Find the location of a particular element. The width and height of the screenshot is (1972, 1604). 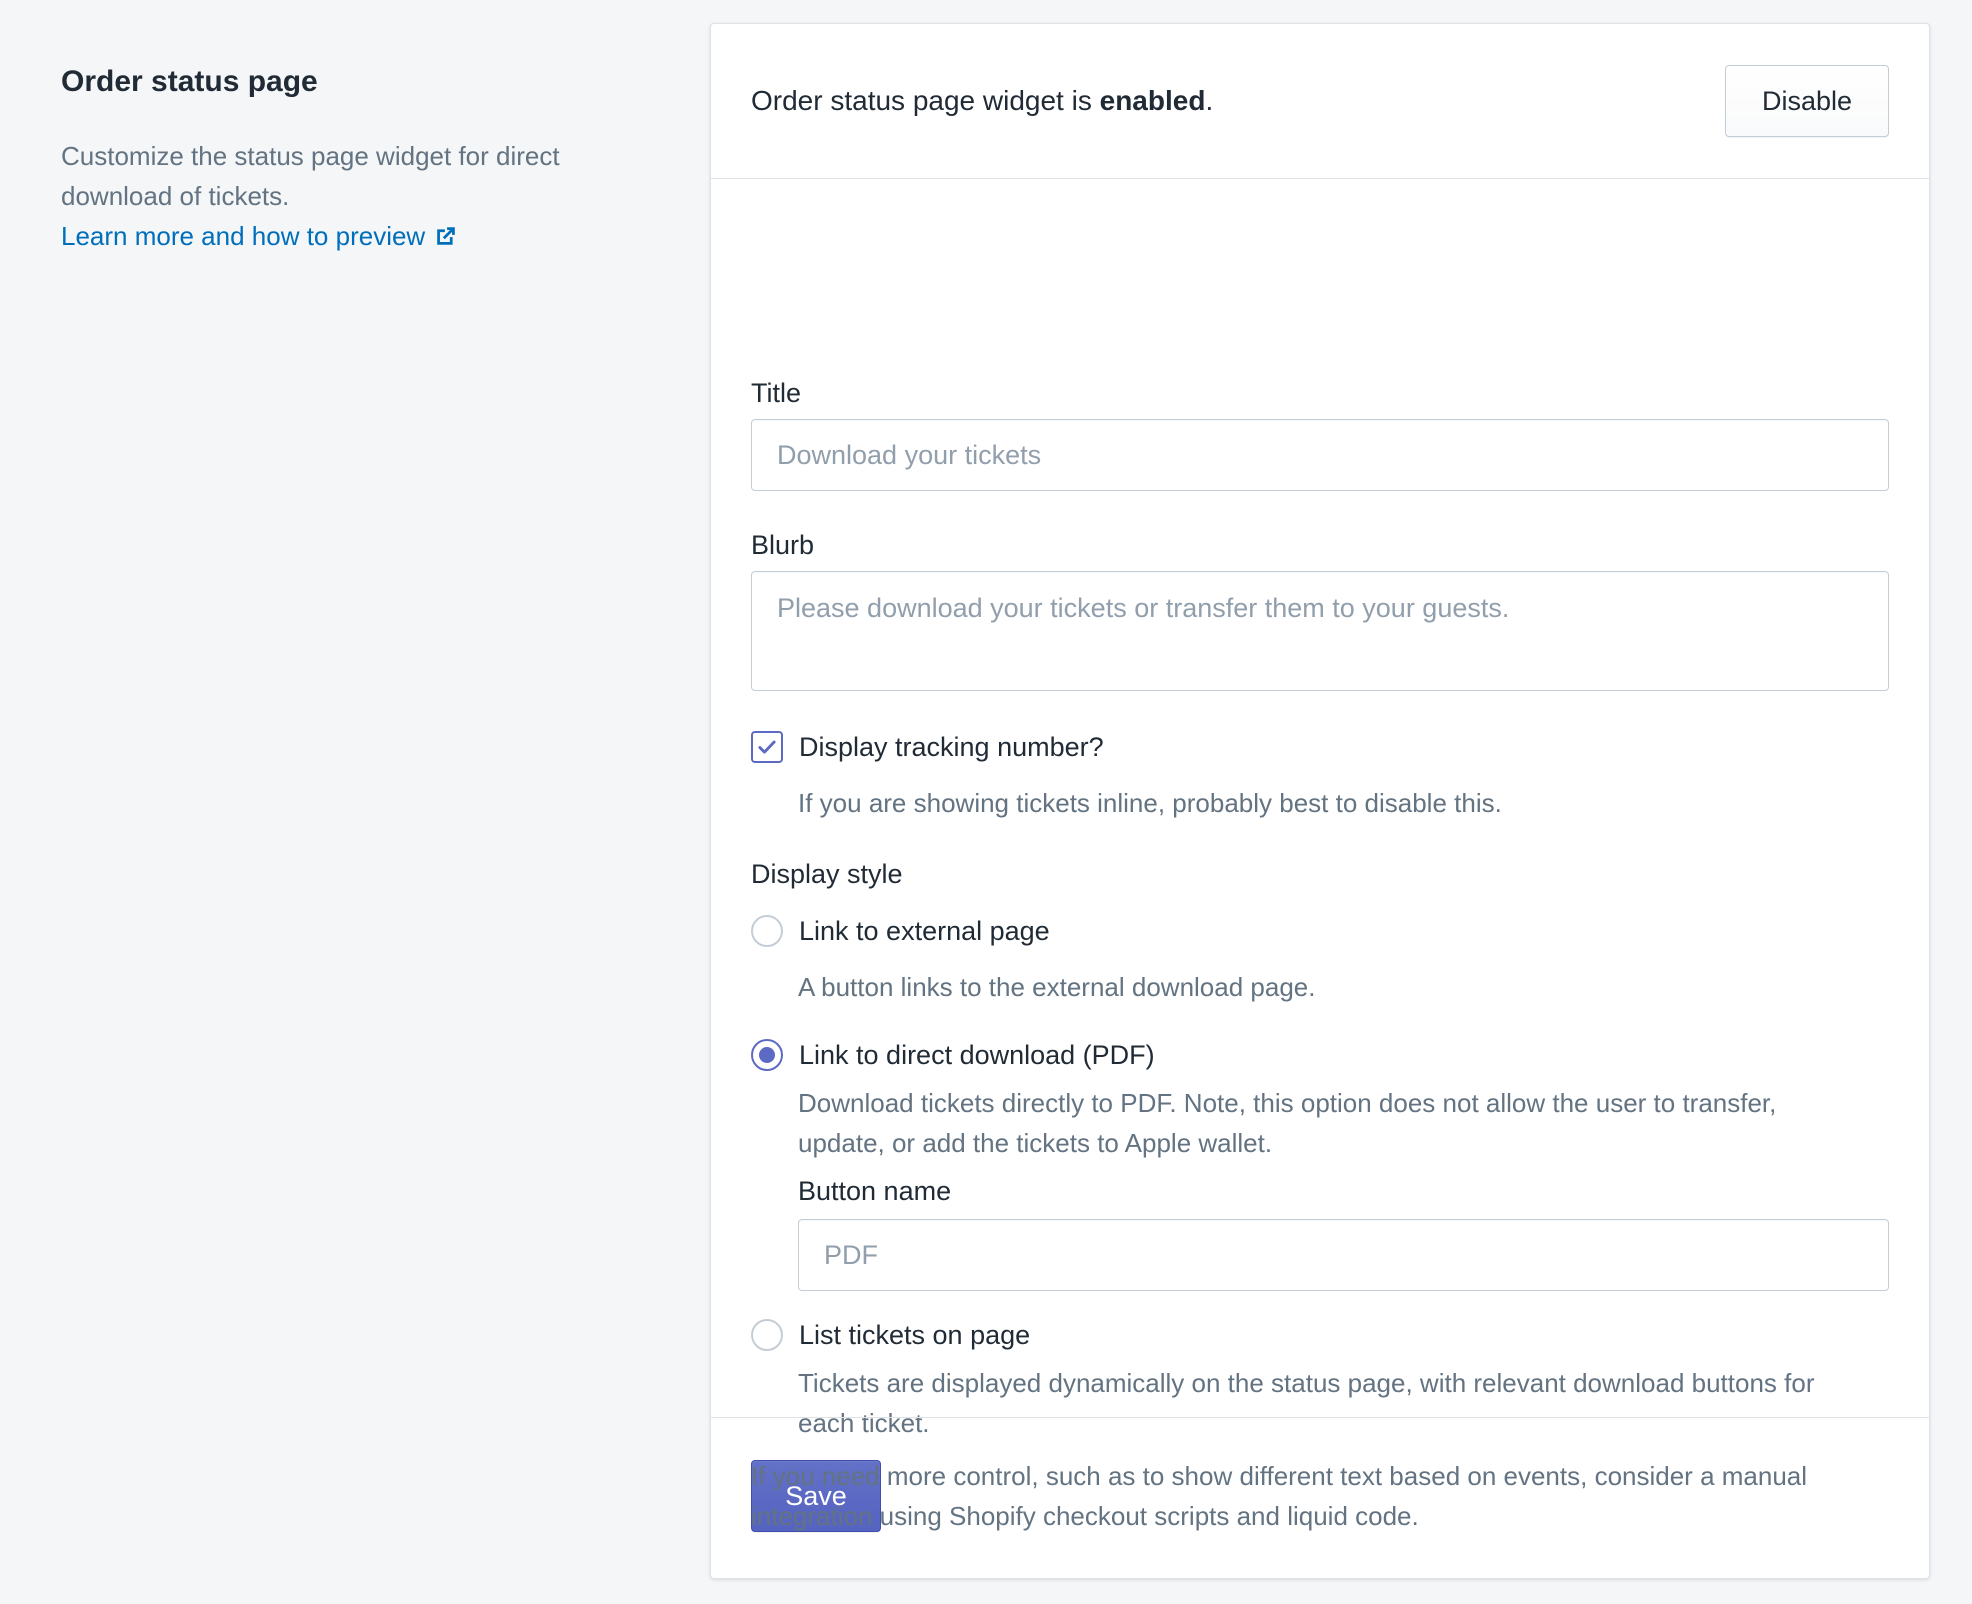

option-external-page: Link to external page is located at coordinates (900, 931).